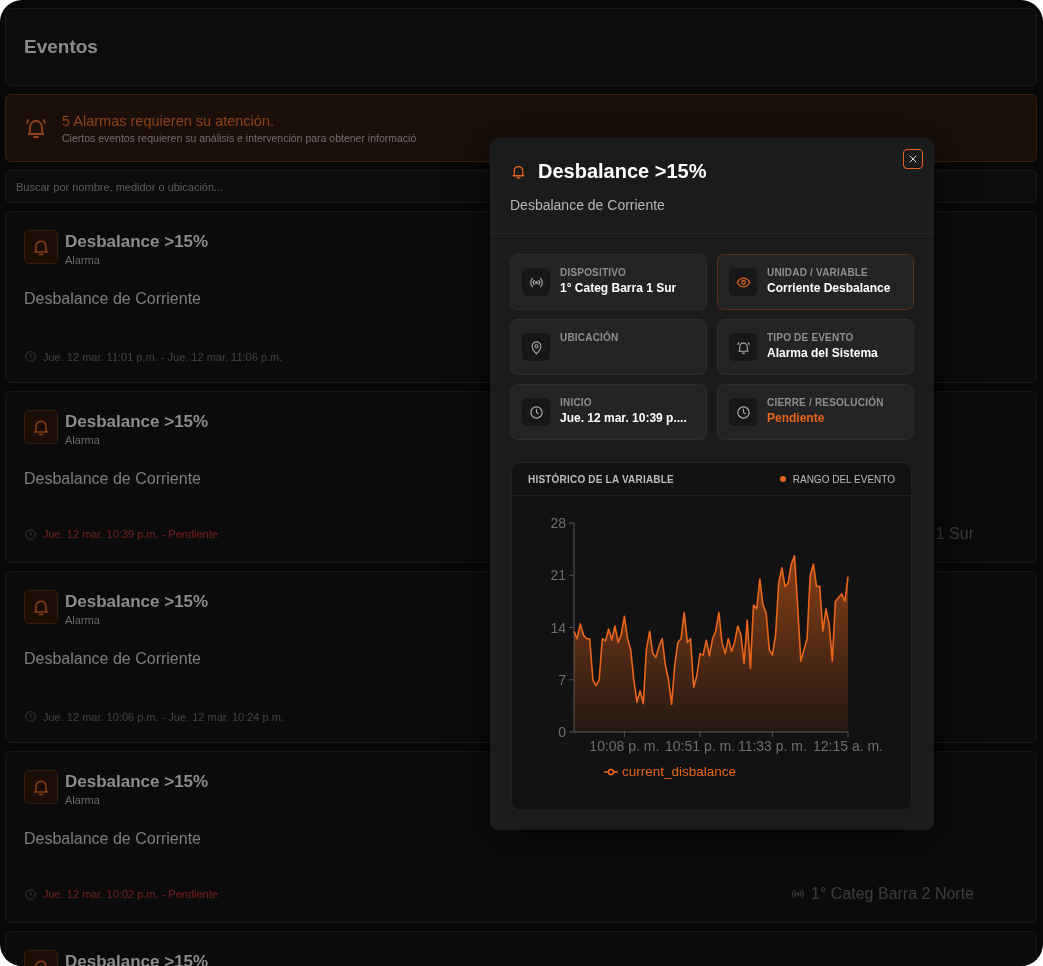 The width and height of the screenshot is (1043, 966). What do you see at coordinates (239, 137) in the screenshot?
I see `alert-message: Ciertos eventos requieren su análisis e intervención para obtener informació` at bounding box center [239, 137].